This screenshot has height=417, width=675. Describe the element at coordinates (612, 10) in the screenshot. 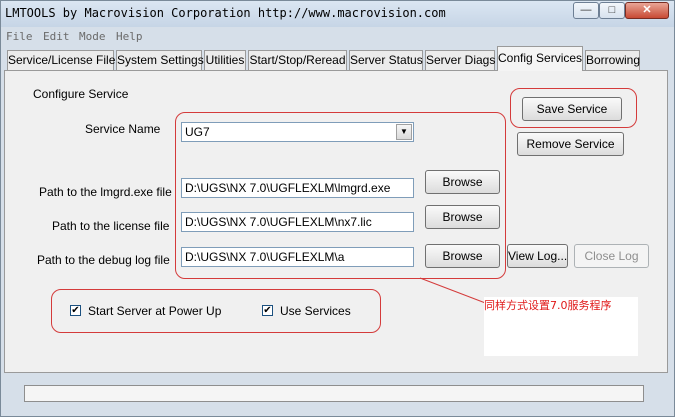

I see `maximize-button: □` at that location.